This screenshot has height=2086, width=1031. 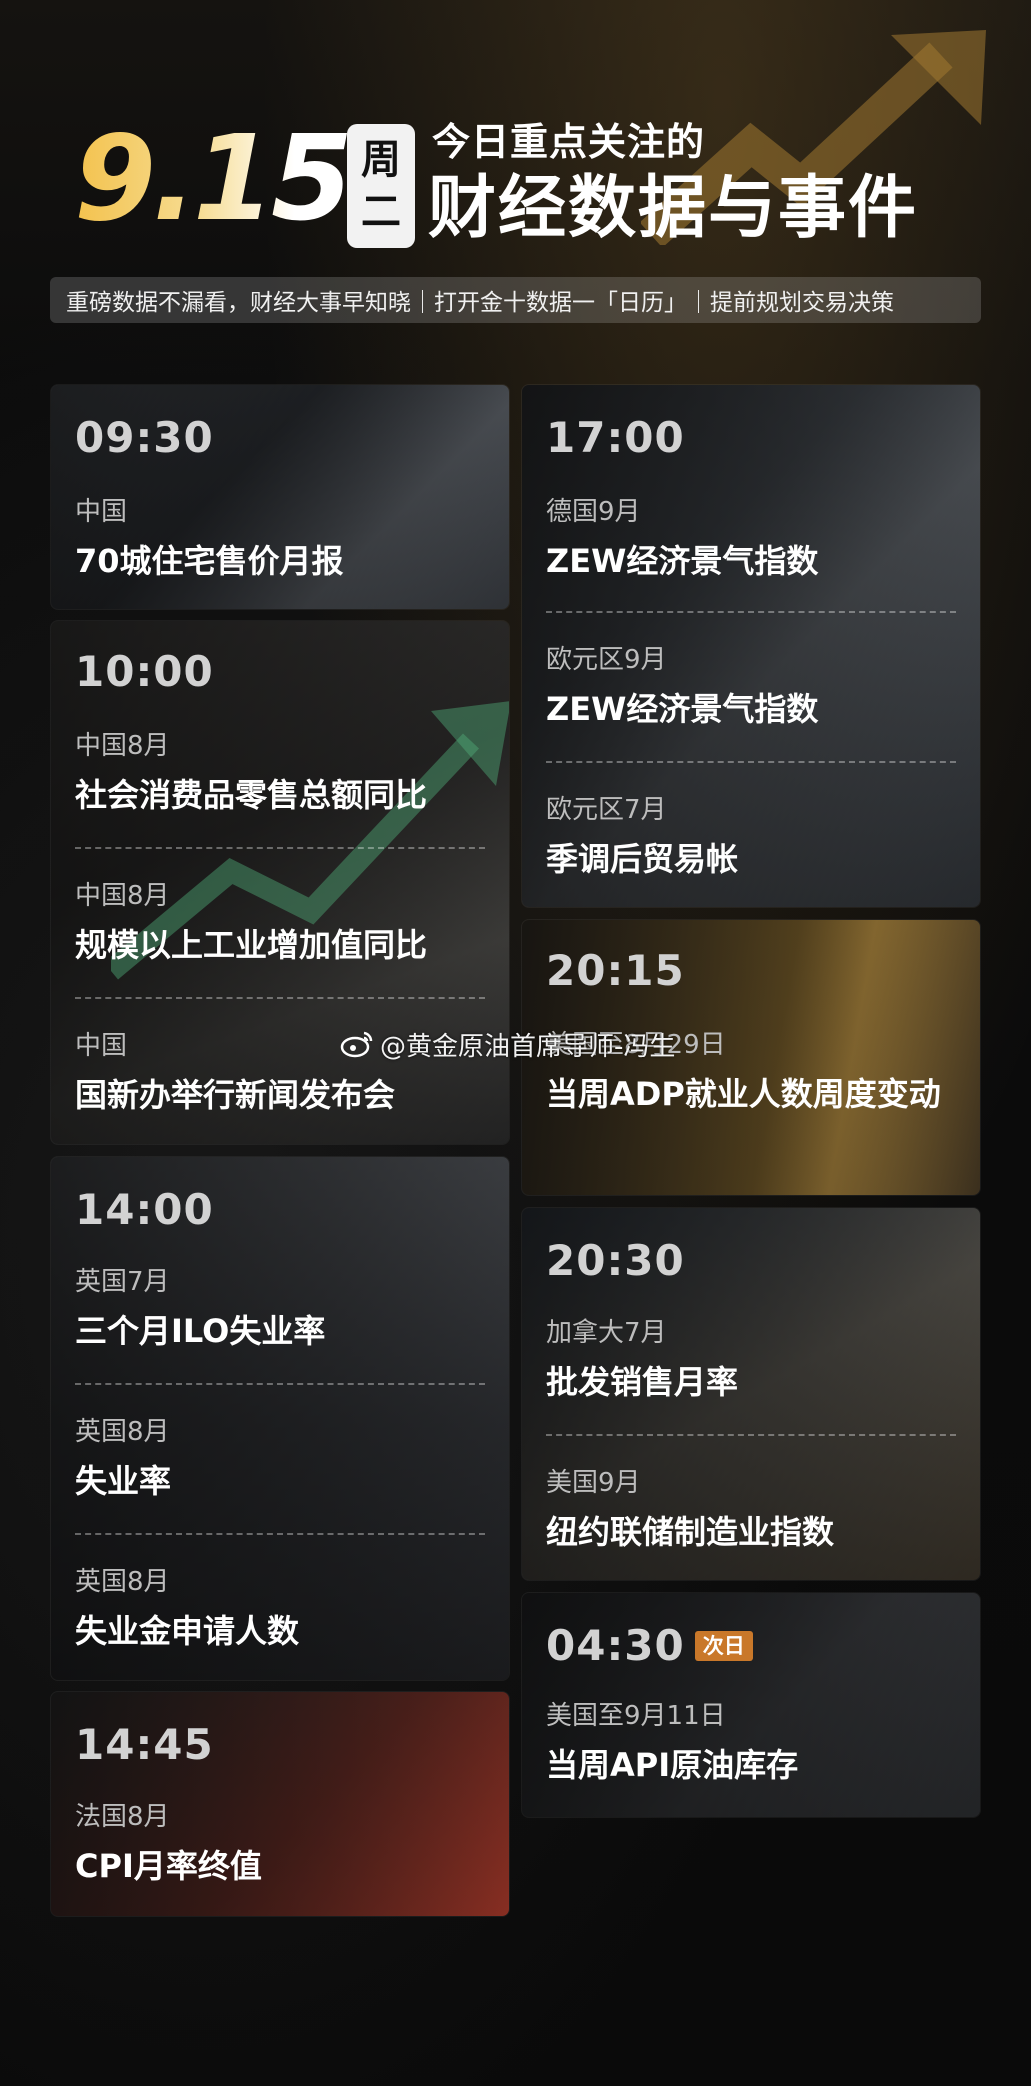 What do you see at coordinates (743, 1094) in the screenshot?
I see `event-title: 当周ADP就业人数周度变动` at bounding box center [743, 1094].